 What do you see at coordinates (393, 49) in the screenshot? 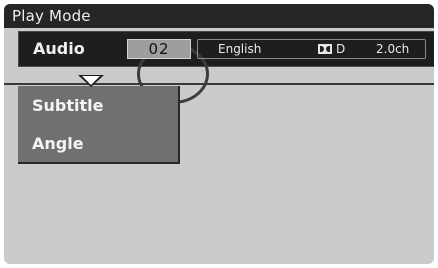
I see `audio-channels: 2.0ch` at bounding box center [393, 49].